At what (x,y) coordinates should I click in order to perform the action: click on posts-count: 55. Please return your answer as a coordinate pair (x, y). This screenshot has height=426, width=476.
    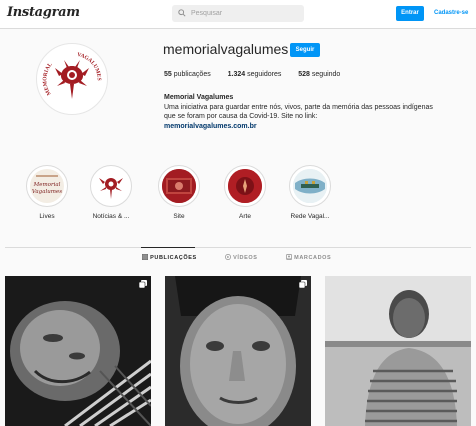
    Looking at the image, I should click on (168, 74).